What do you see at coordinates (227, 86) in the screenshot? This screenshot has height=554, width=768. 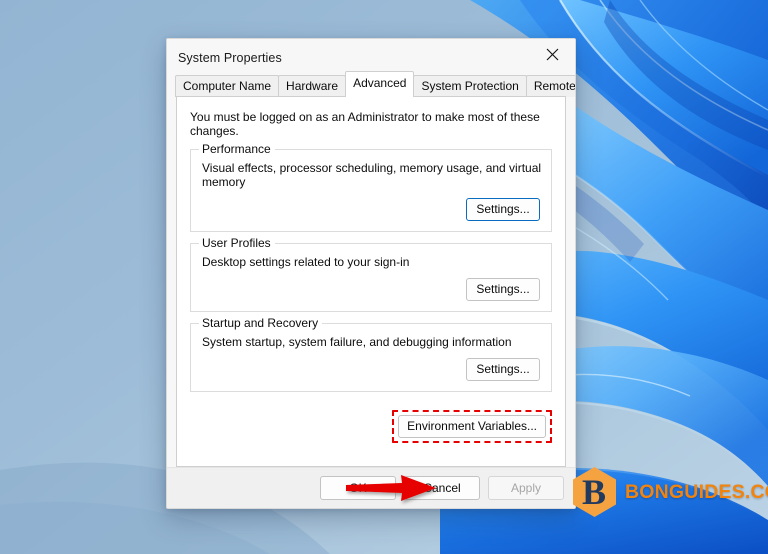 I see `tab-computer-name: Computer Name` at bounding box center [227, 86].